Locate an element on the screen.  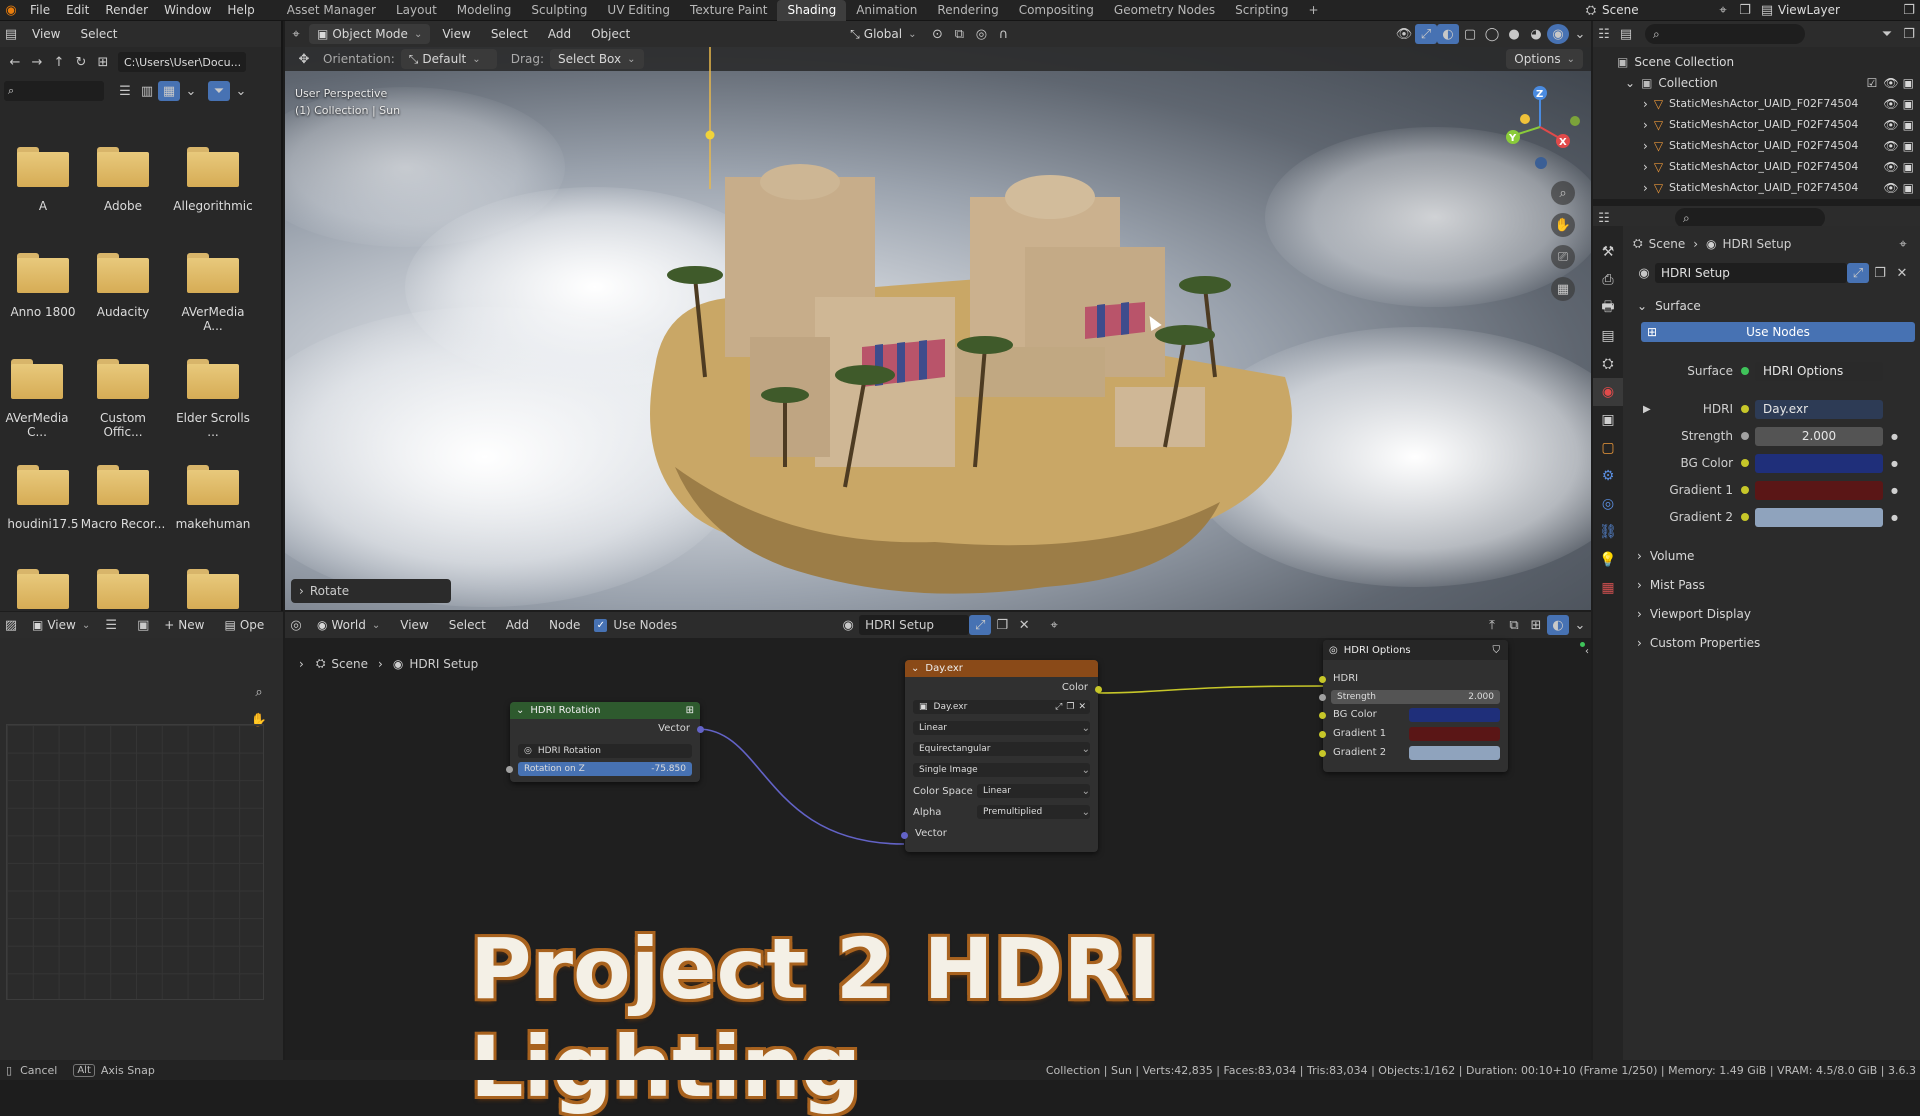
material-shading-icon: ◕ is located at coordinates (1536, 34).